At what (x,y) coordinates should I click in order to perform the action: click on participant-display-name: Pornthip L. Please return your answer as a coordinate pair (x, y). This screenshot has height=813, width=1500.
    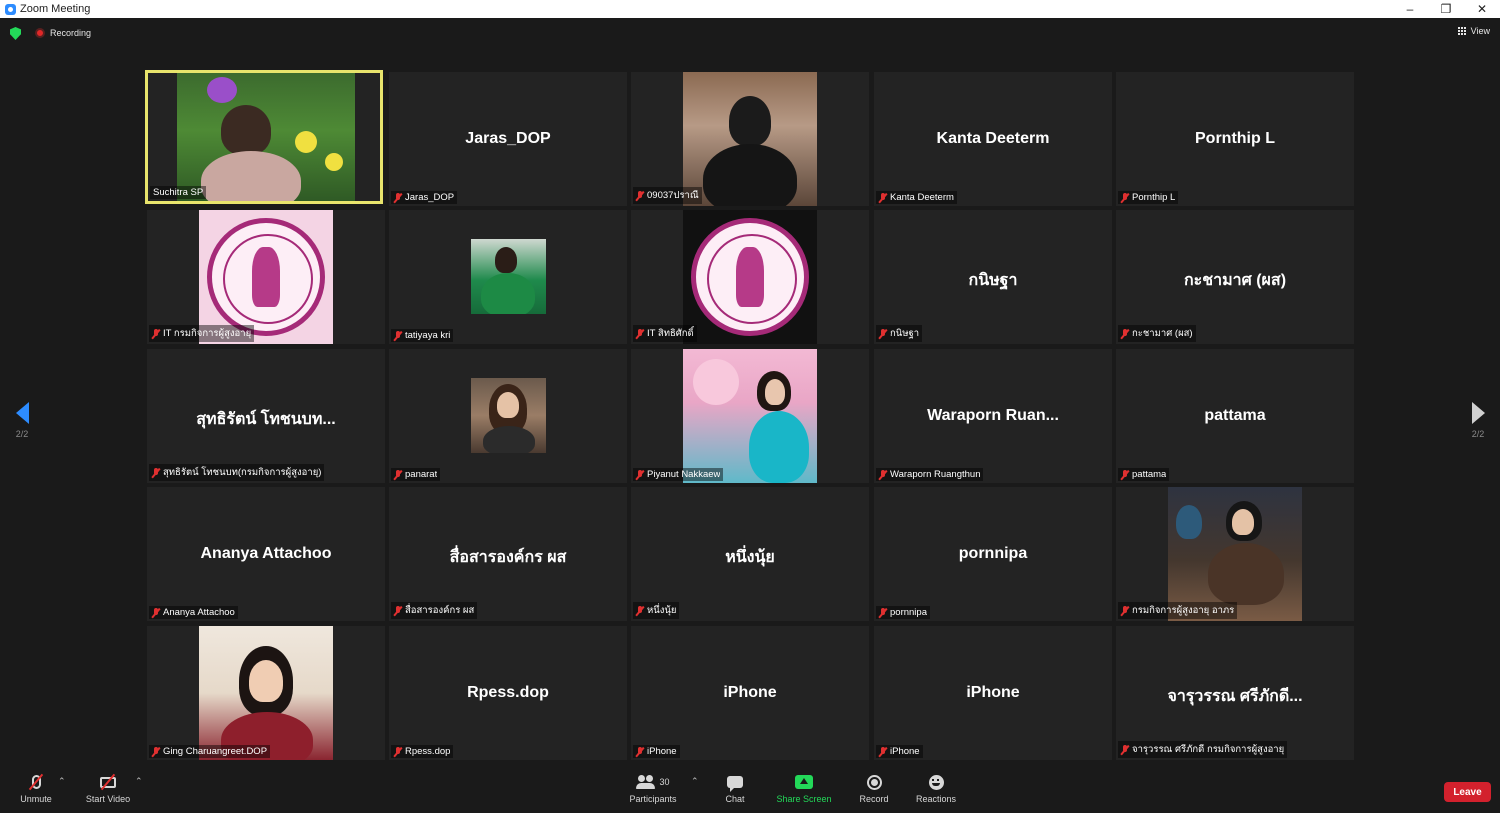
    Looking at the image, I should click on (1235, 138).